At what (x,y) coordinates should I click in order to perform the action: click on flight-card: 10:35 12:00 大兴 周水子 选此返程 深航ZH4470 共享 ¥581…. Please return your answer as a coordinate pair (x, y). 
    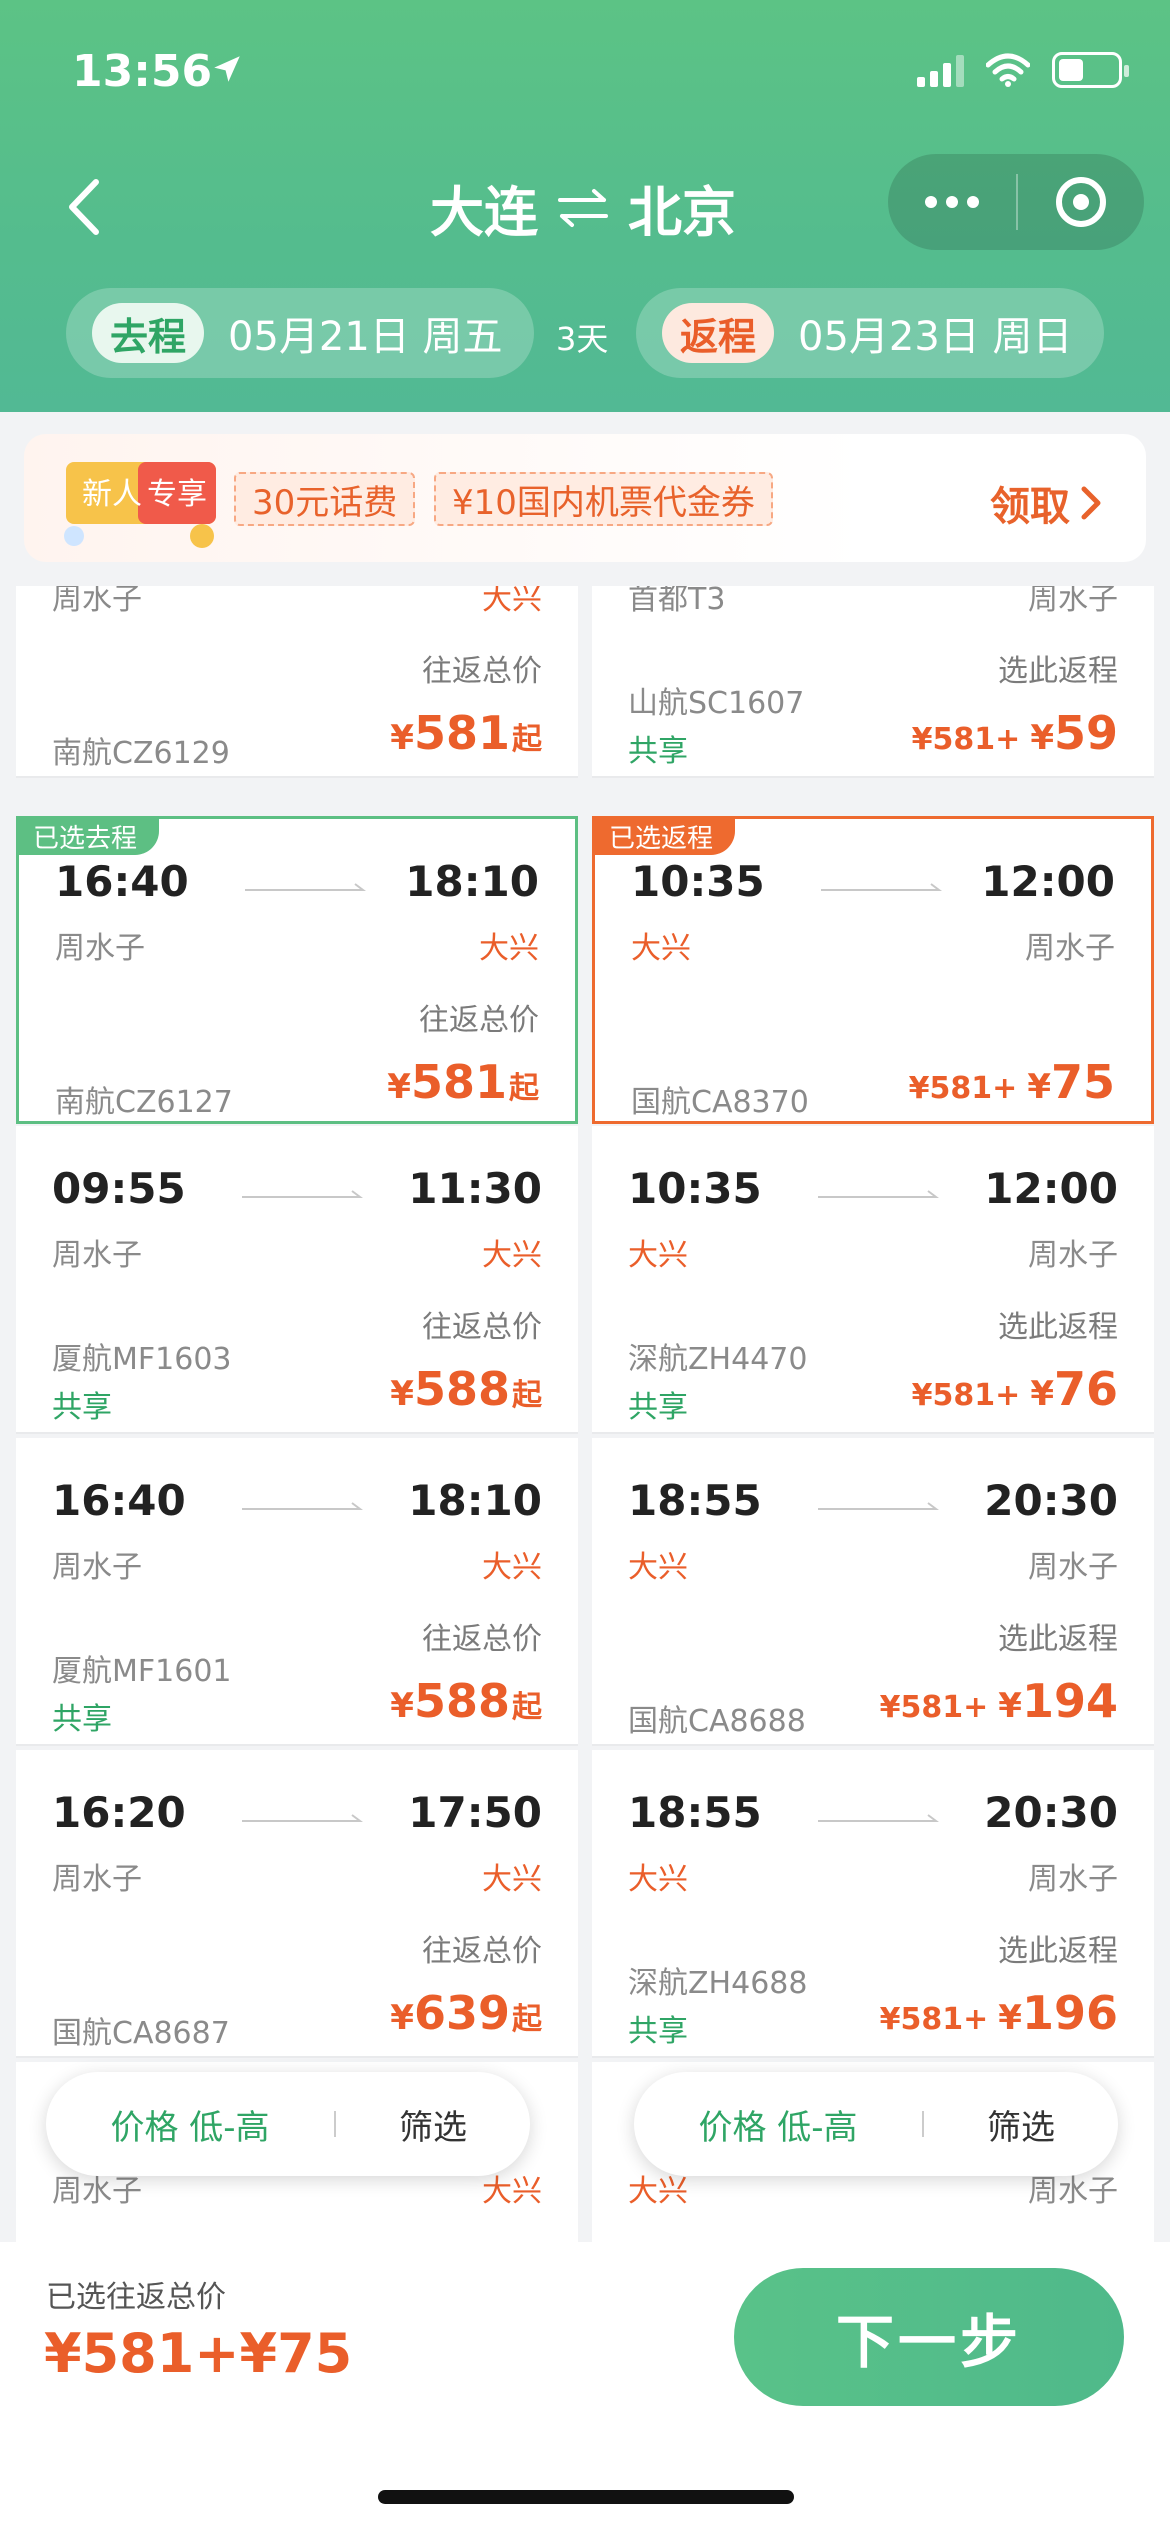
    Looking at the image, I should click on (873, 1280).